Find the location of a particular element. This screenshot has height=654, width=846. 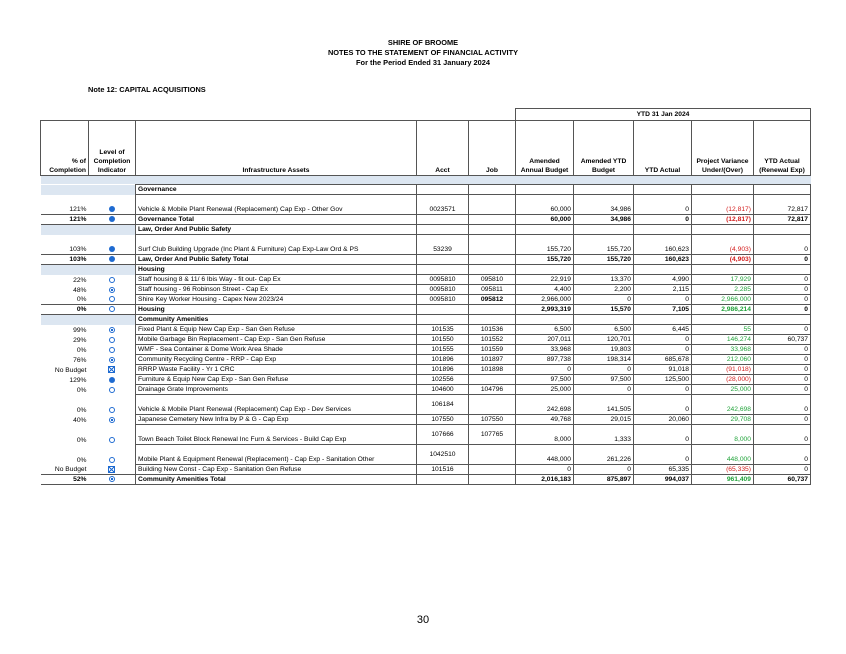

amended-budget-cell: 2,993,319 is located at coordinates (544, 309).